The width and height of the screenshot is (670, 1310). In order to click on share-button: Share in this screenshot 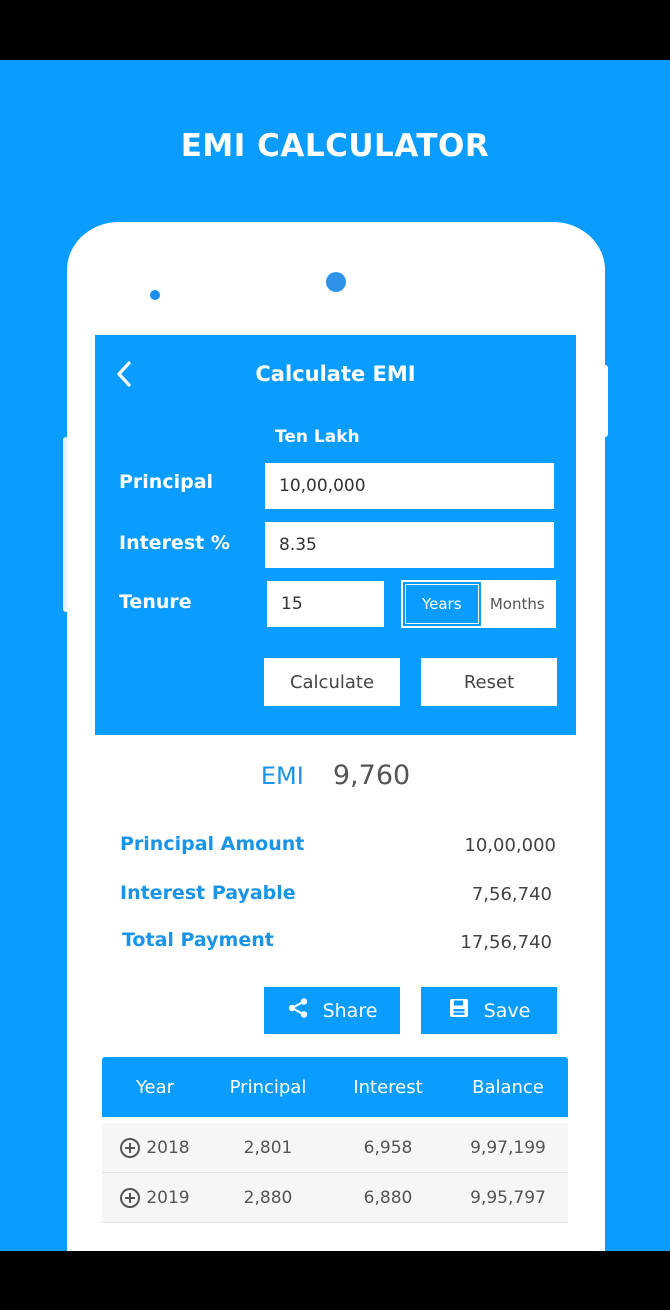, I will do `click(332, 1010)`.